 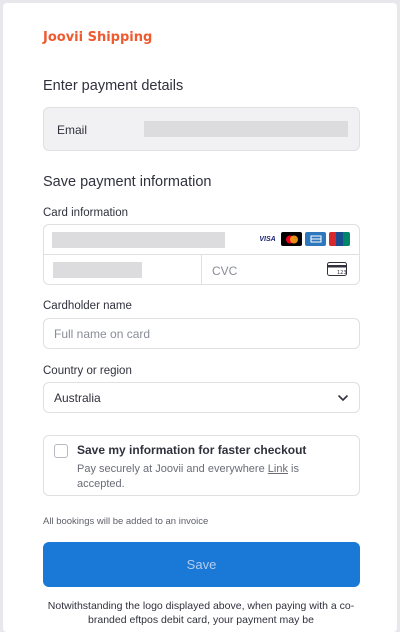 I want to click on brand-logo: Joovii Shipping, so click(x=98, y=37).